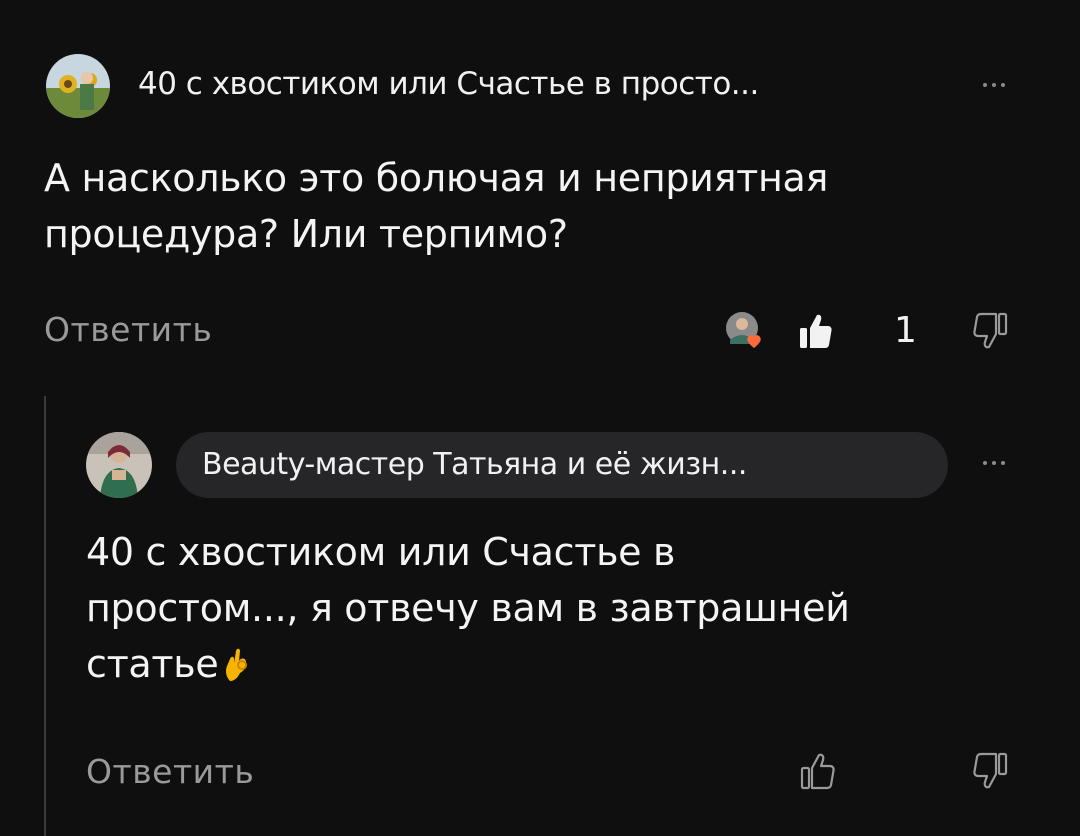 Image resolution: width=1080 pixels, height=836 pixels. I want to click on reply-button: Ответить, so click(128, 329).